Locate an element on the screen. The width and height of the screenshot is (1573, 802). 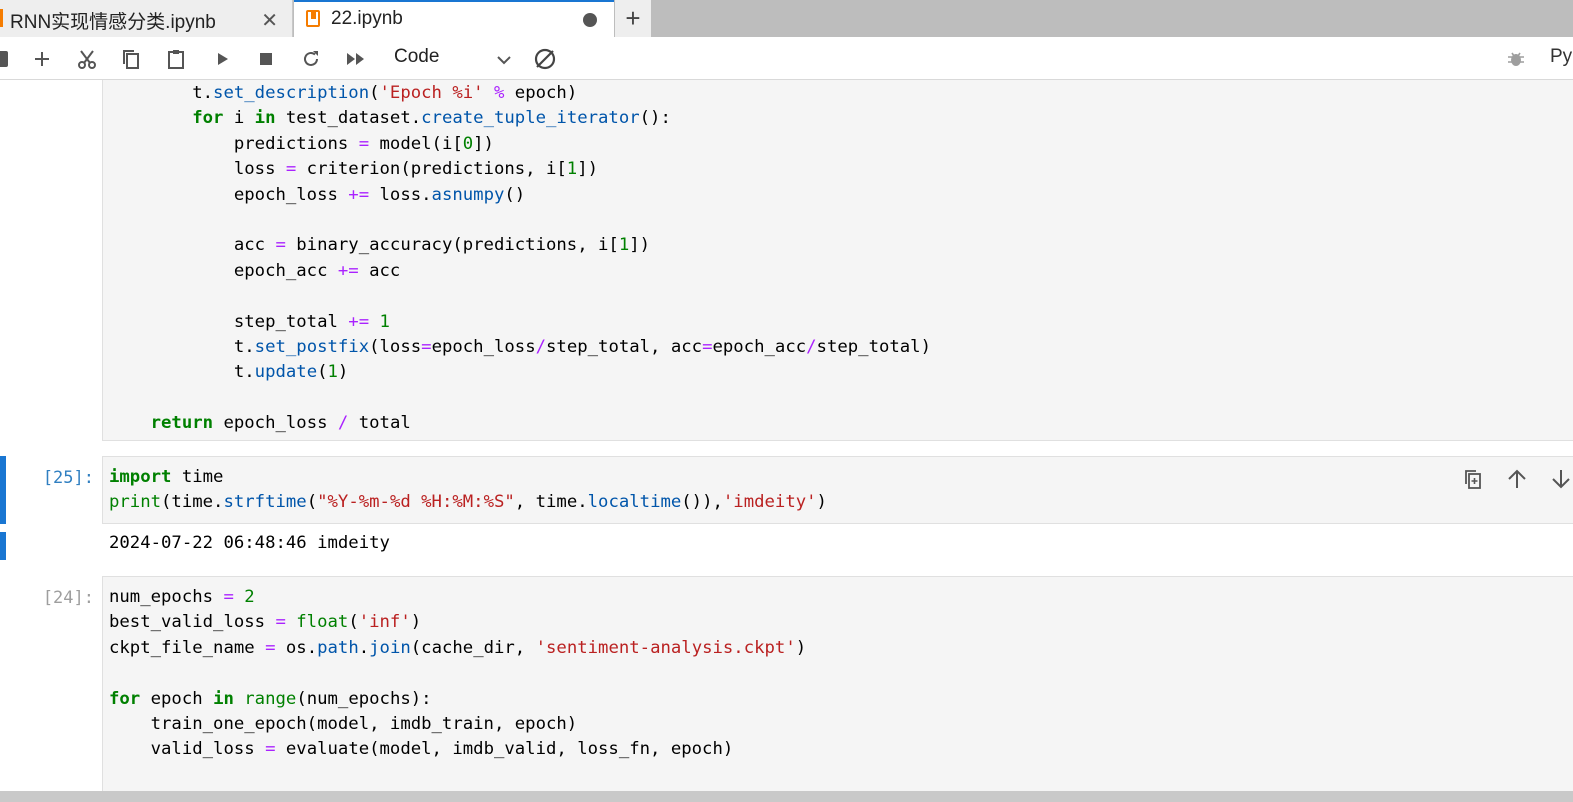
cell-prompt: [25]: is located at coordinates (68, 478).